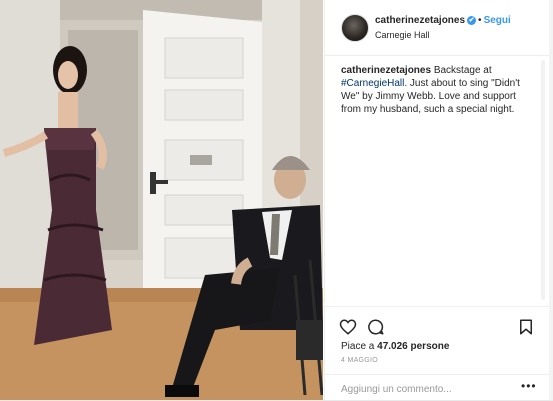 The image size is (553, 401). Describe the element at coordinates (376, 327) in the screenshot. I see `comment-icon` at that location.